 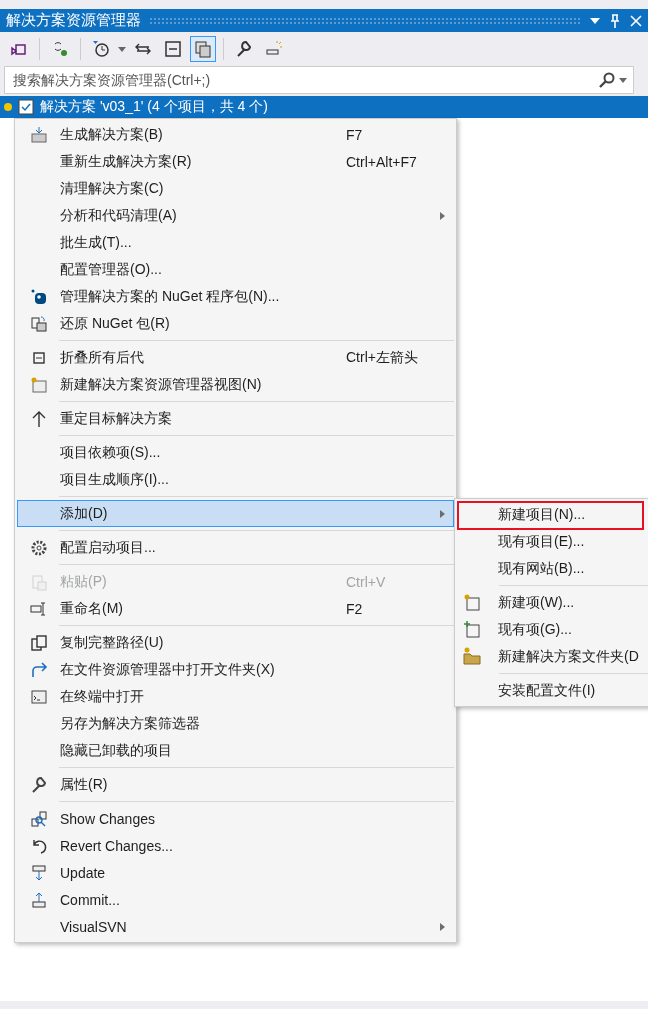 I want to click on history-icon, so click(x=101, y=49).